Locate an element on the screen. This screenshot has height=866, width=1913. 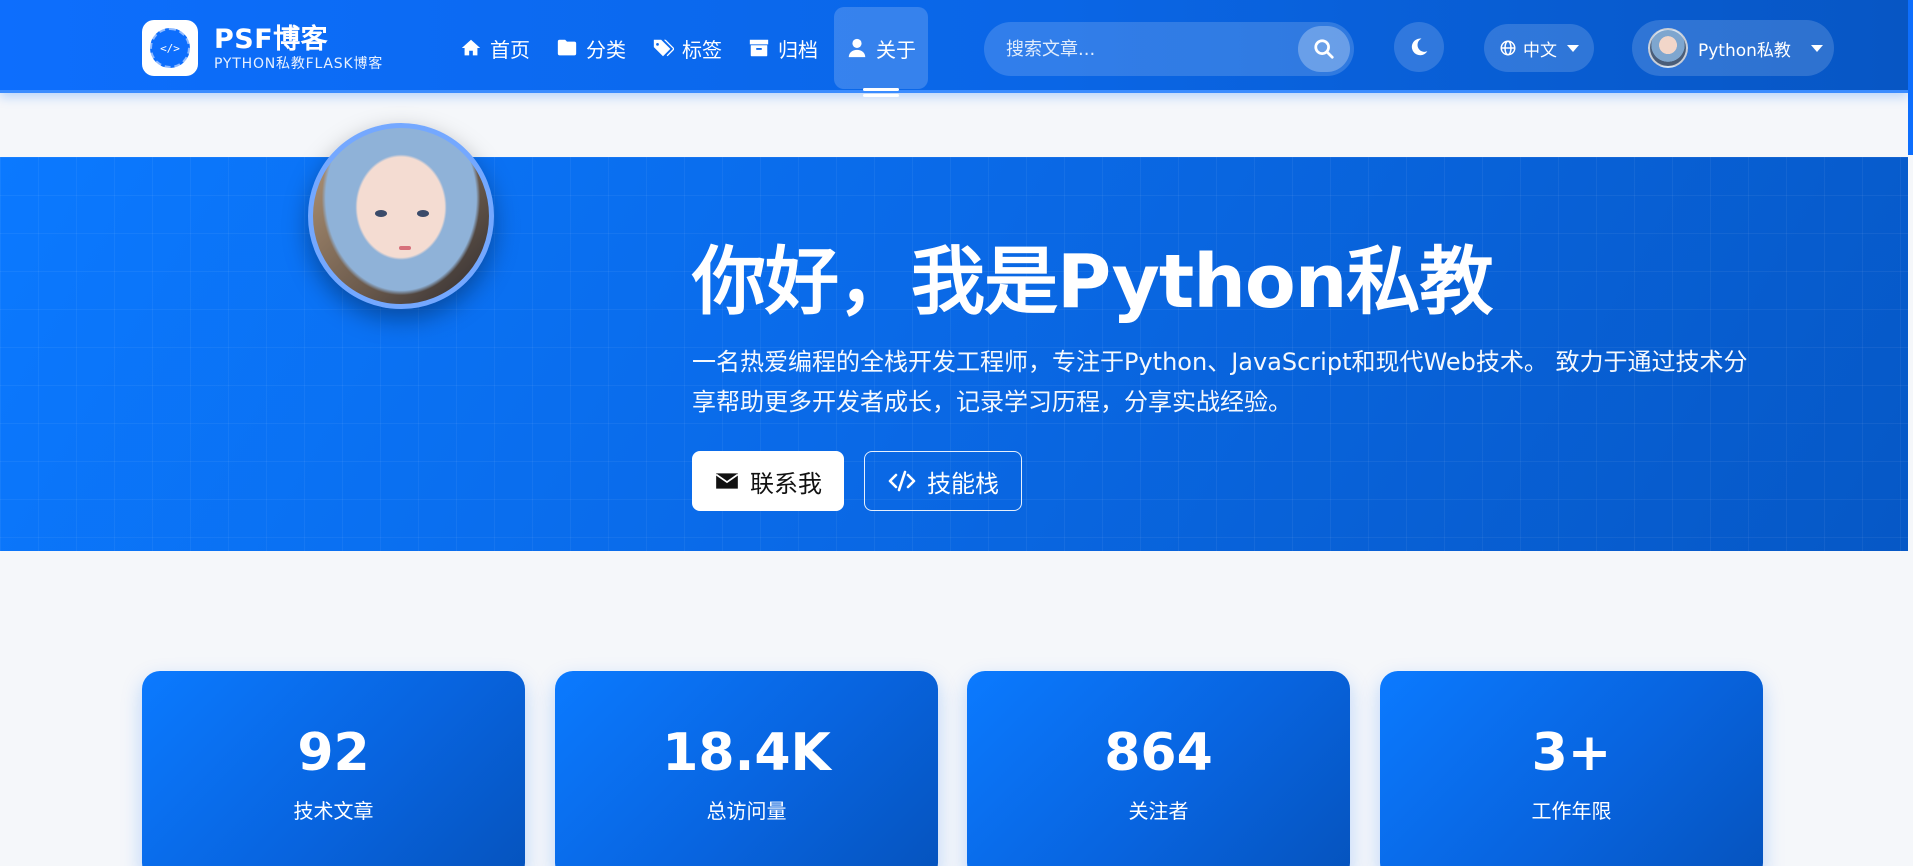
language-label: 中文 is located at coordinates (1540, 50).